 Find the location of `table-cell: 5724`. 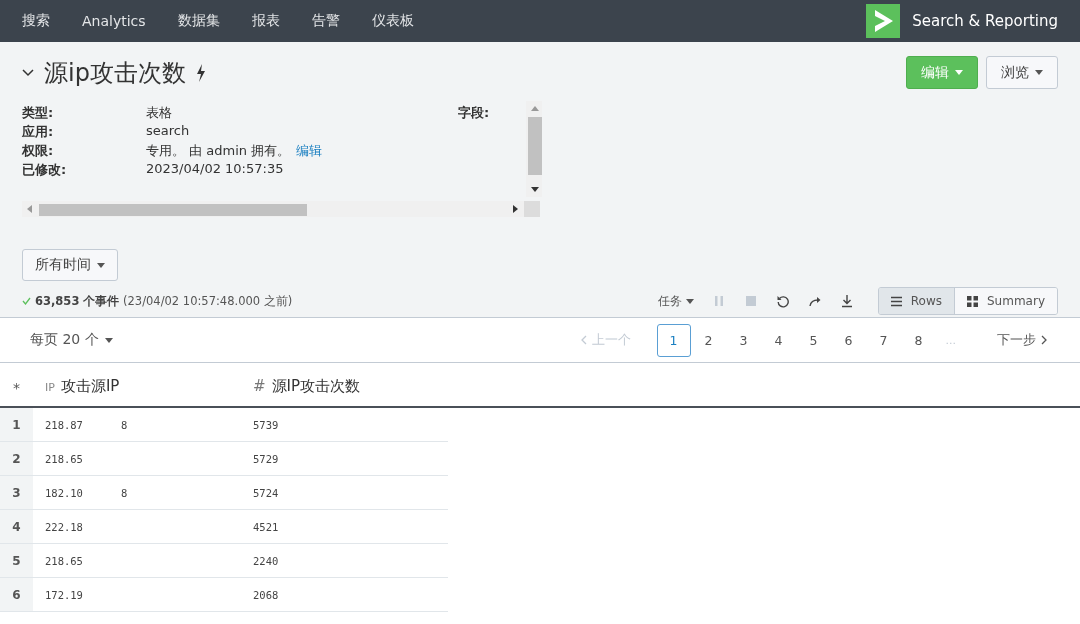

table-cell: 5724 is located at coordinates (266, 492).